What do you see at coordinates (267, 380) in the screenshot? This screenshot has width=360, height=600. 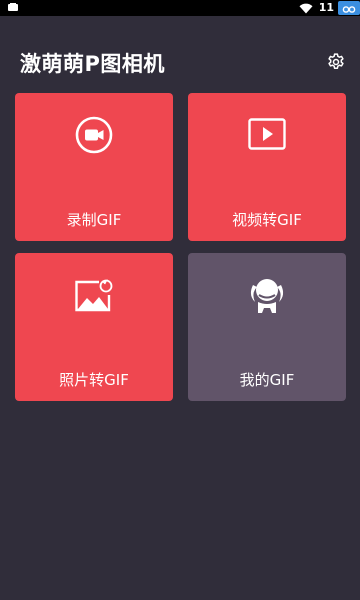 I see `tile-label: 我的GIF` at bounding box center [267, 380].